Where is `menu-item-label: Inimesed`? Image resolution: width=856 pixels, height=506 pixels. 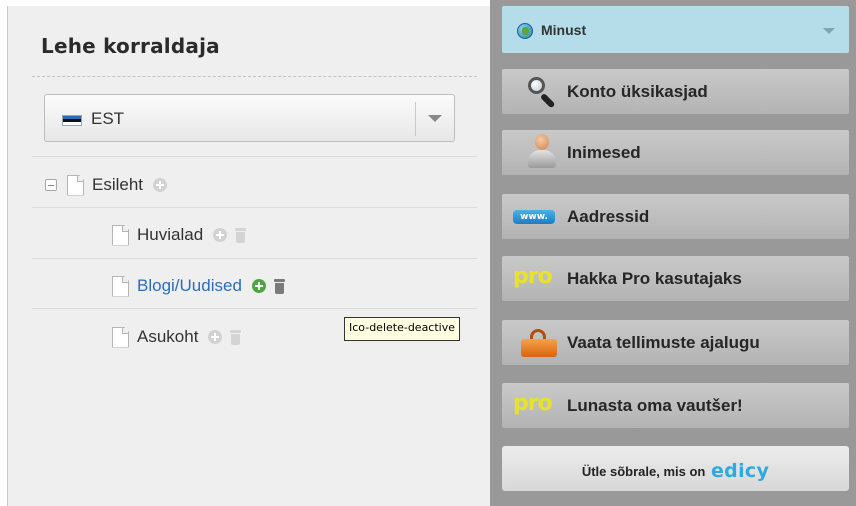
menu-item-label: Inimesed is located at coordinates (604, 152).